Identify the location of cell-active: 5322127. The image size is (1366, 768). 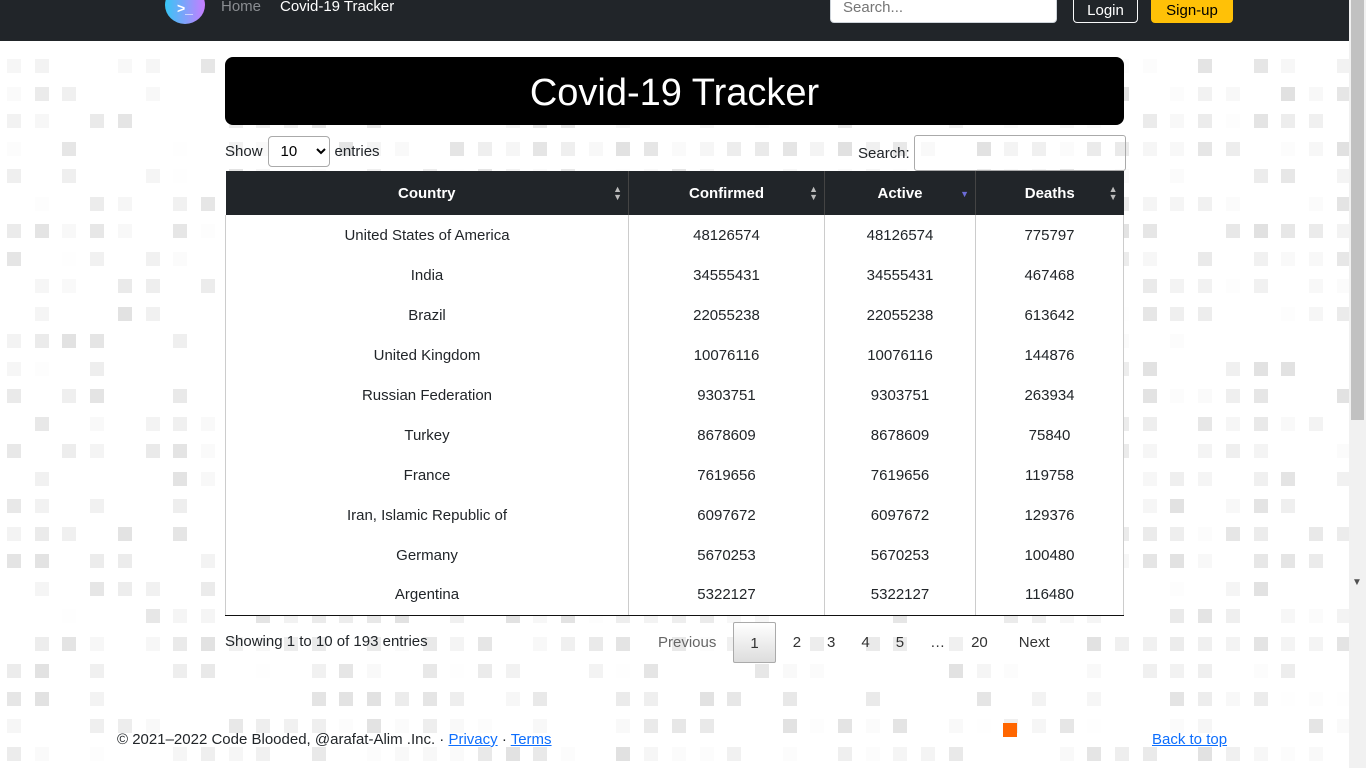
(900, 595).